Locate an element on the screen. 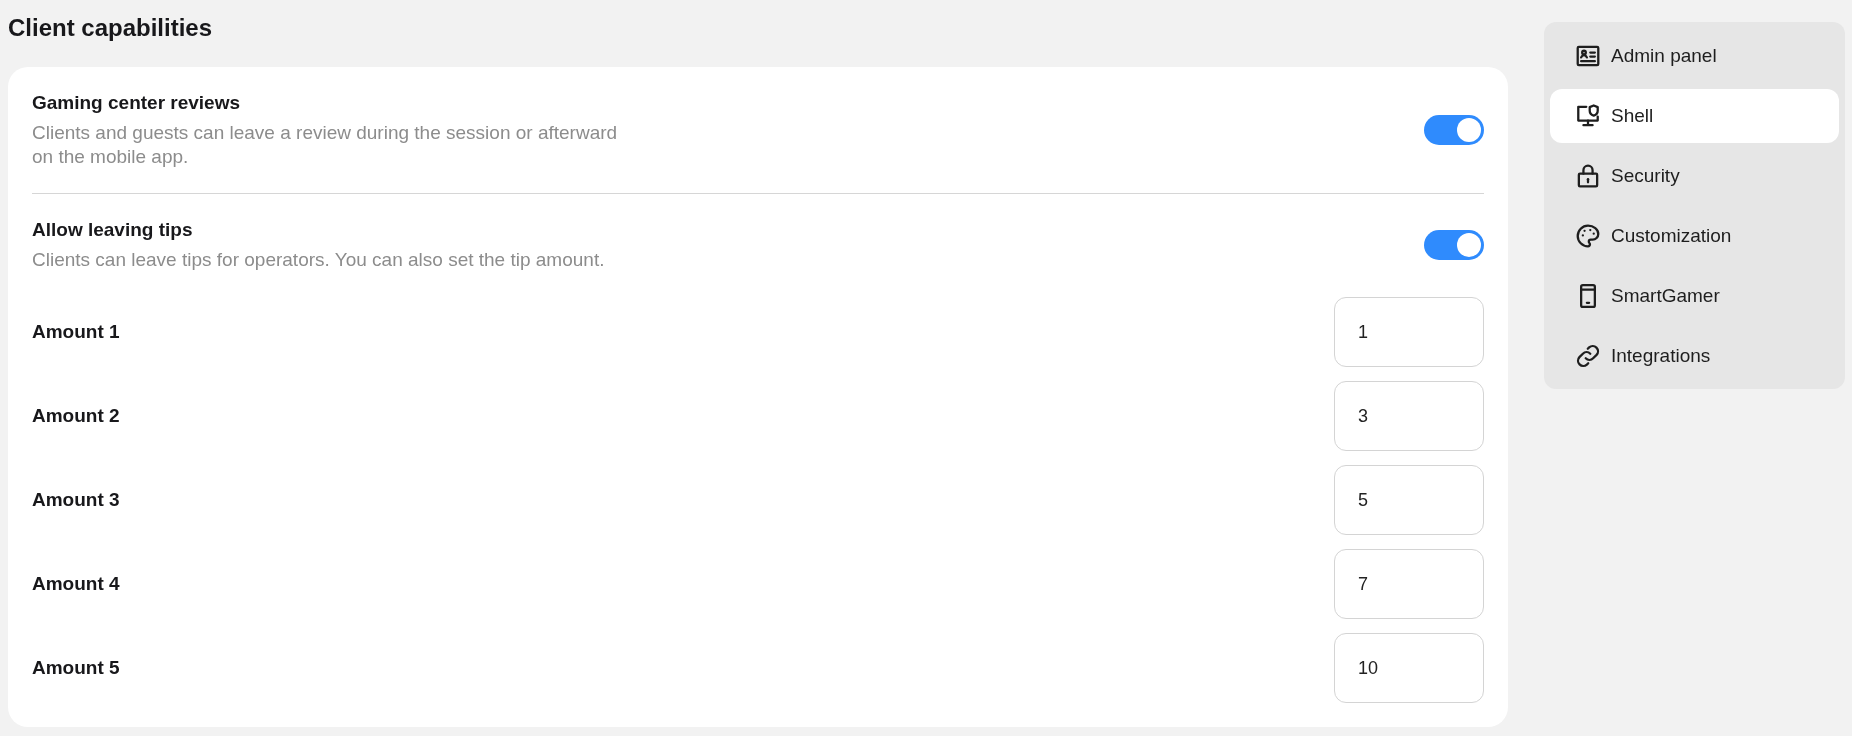  sidebar-item: Integrations is located at coordinates (1694, 356).